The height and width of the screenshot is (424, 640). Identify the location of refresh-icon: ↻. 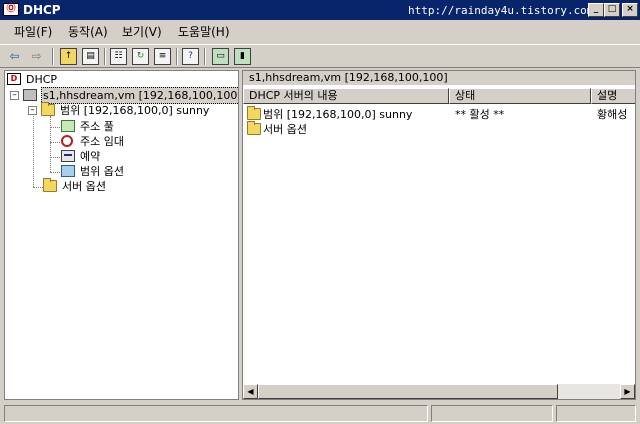
(140, 56).